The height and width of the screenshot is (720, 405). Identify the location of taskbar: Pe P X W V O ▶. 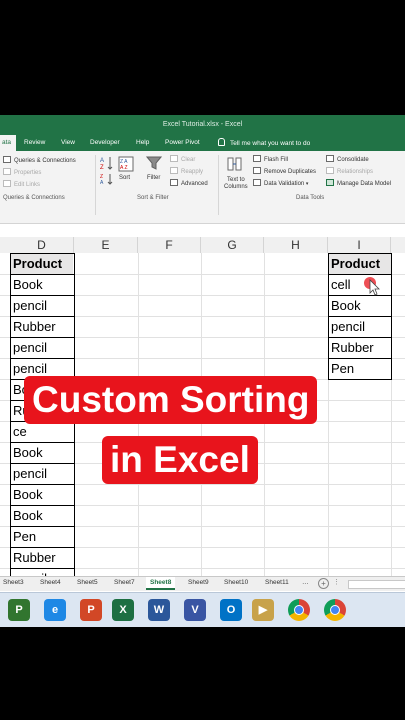
(202, 609).